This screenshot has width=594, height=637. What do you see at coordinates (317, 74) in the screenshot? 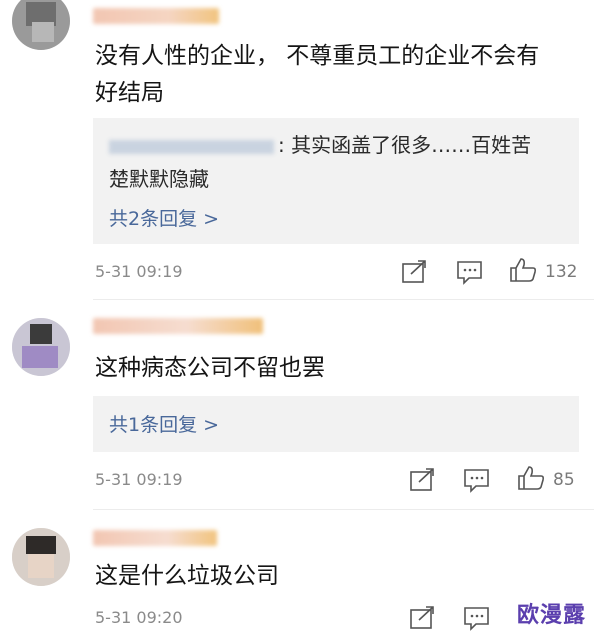
I see `comment-text: 没有人性的企业， 不尊重员工的企业不会有 好结局` at bounding box center [317, 74].